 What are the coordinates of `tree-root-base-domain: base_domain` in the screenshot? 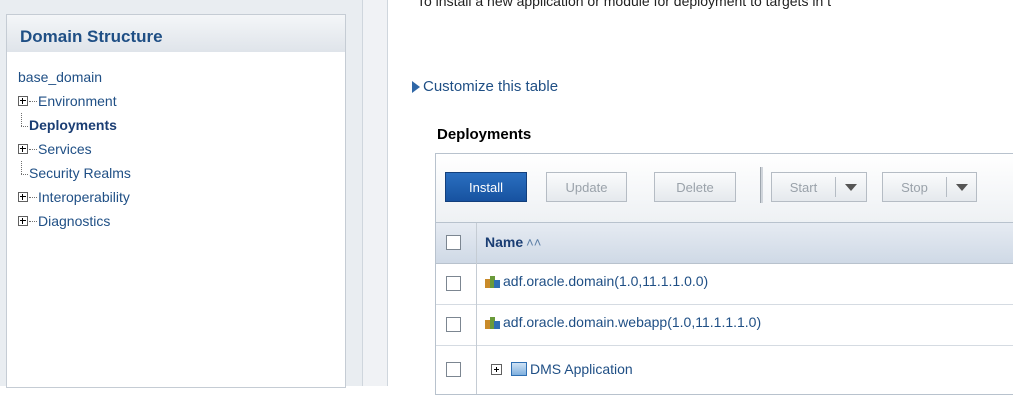 It's located at (181, 77).